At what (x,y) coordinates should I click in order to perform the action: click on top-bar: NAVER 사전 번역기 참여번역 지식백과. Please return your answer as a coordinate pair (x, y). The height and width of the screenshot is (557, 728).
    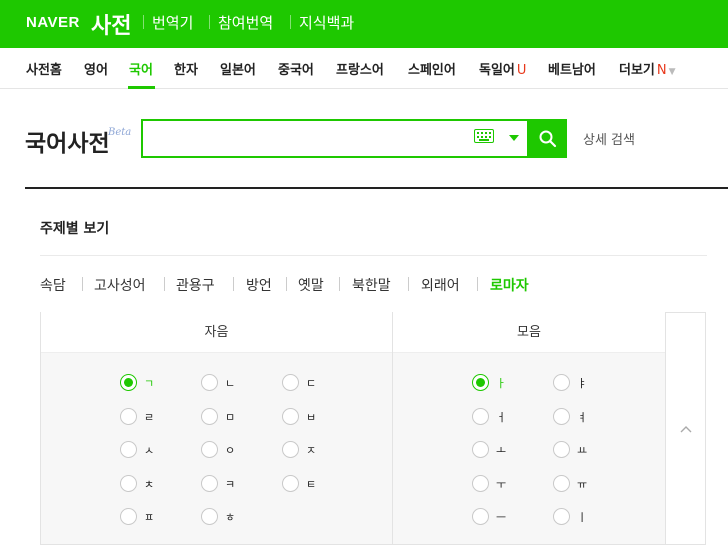
    Looking at the image, I should click on (364, 24).